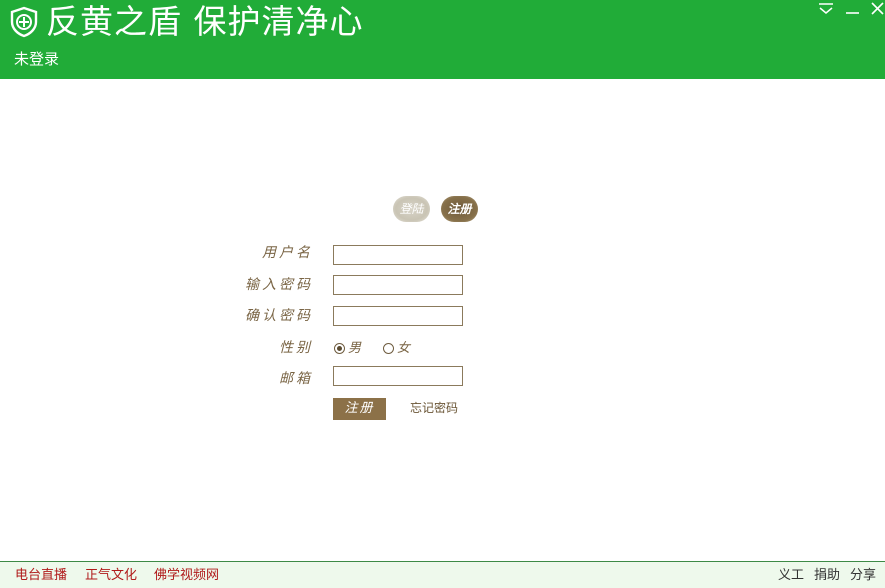 The height and width of the screenshot is (588, 885). I want to click on login-status-link: 未登录, so click(36, 59).